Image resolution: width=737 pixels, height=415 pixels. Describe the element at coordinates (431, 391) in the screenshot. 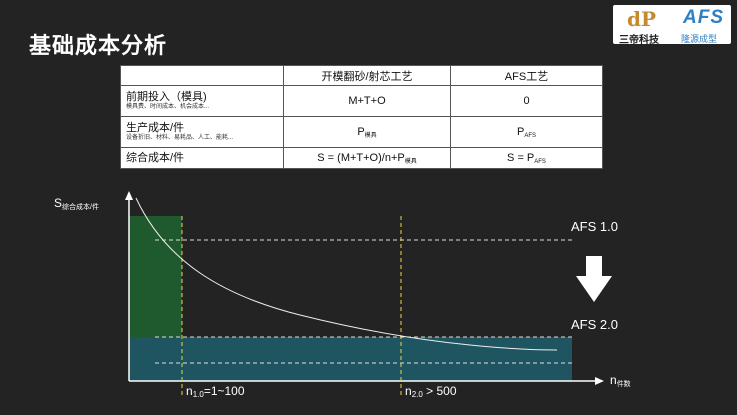

I see `n2-threshold-label: n2.0 > 500` at that location.